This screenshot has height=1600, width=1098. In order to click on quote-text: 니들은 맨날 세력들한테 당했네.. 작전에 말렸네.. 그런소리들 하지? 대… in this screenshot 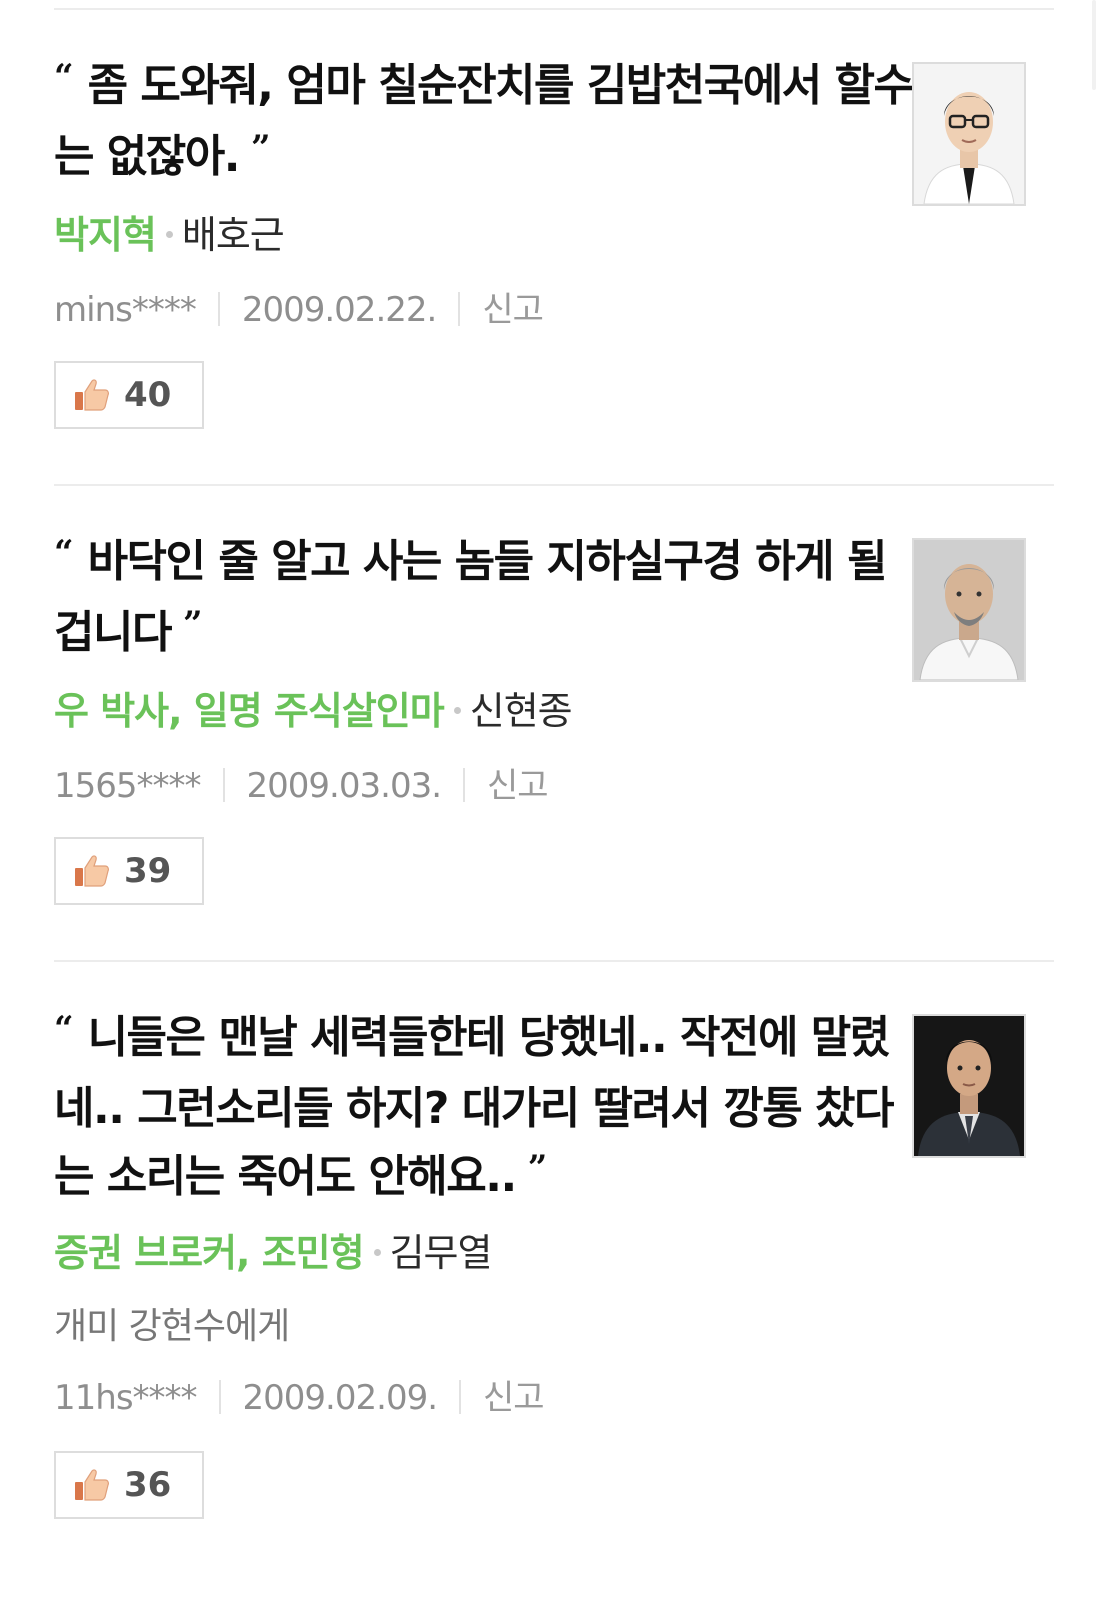, I will do `click(474, 1107)`.